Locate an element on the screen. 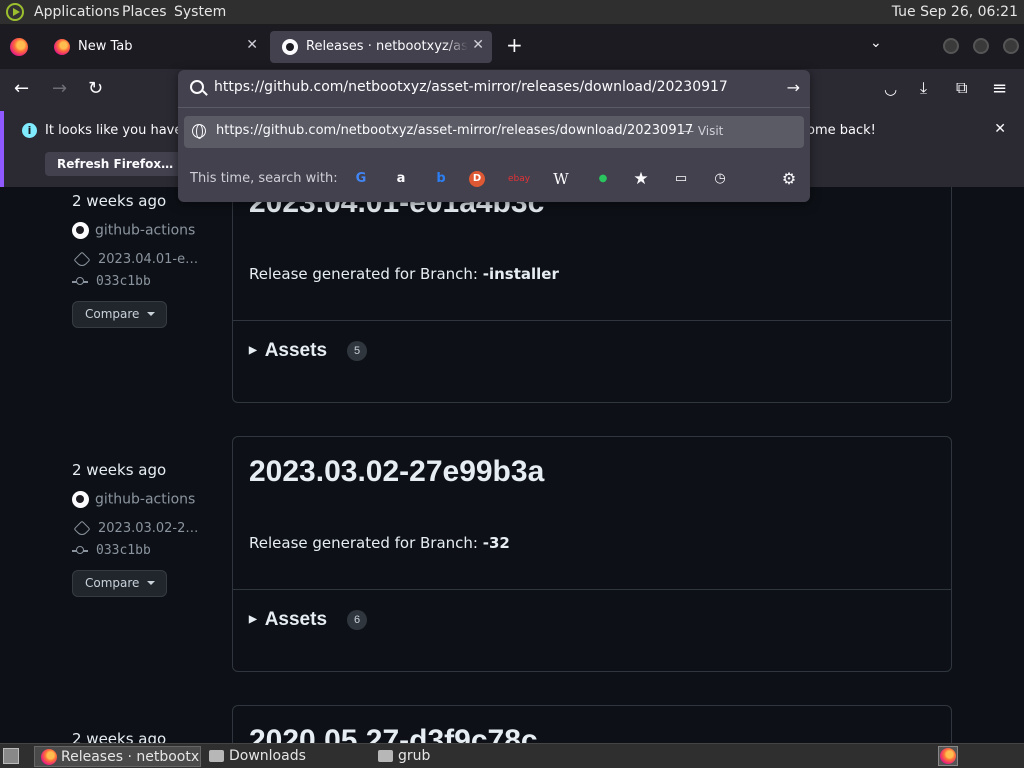 The height and width of the screenshot is (768, 1024). assets-toggle: ▶ Assets 5 is located at coordinates (308, 351).